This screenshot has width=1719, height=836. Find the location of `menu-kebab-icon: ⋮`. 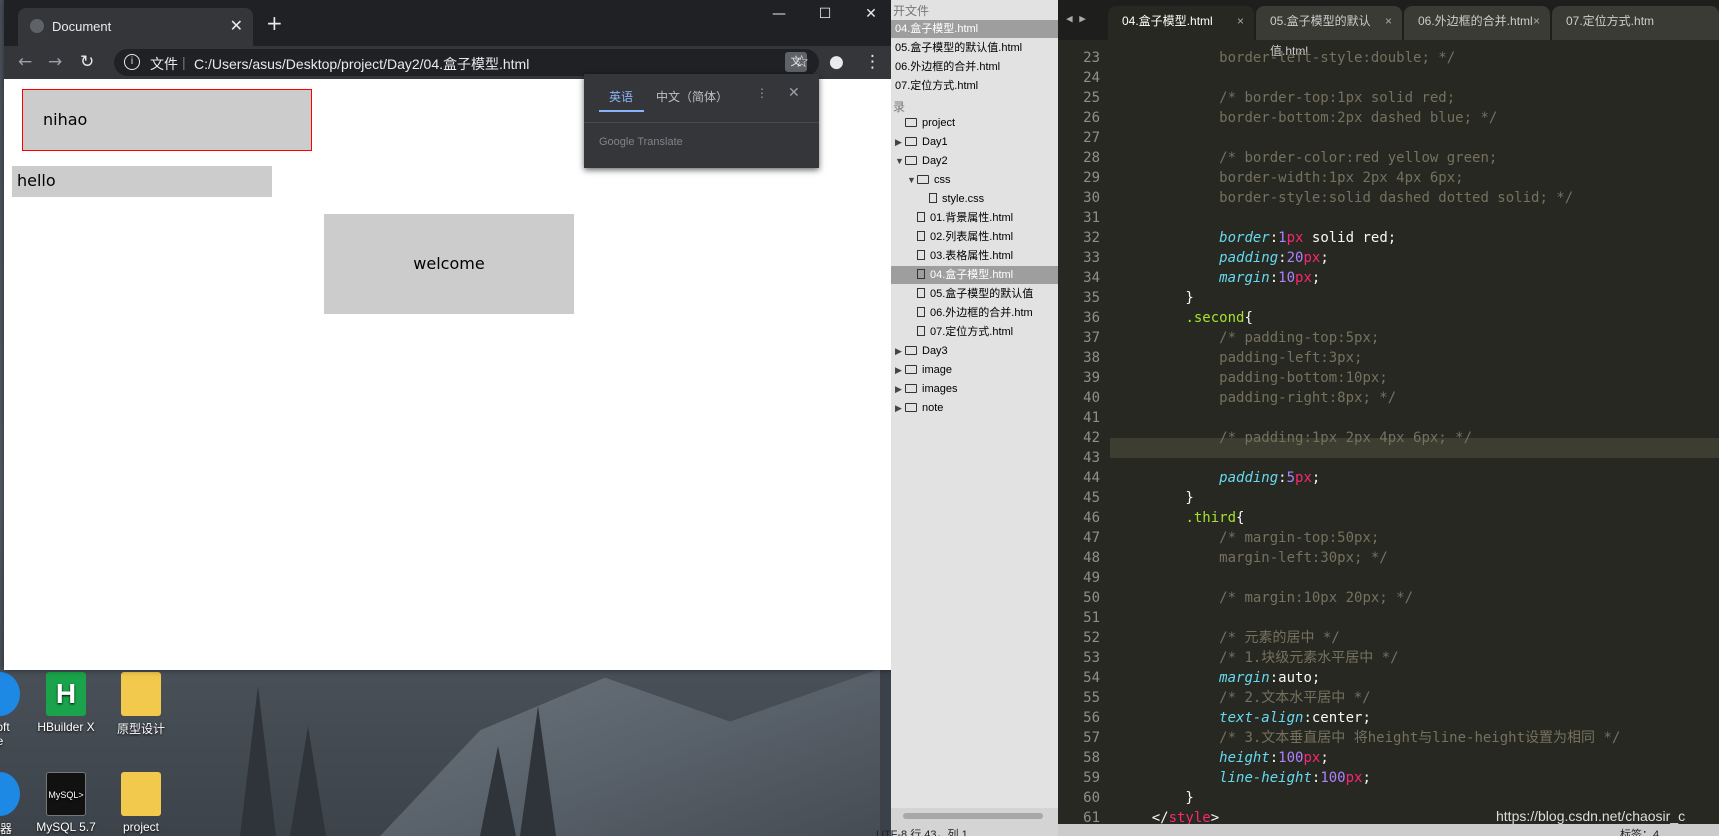

menu-kebab-icon: ⋮ is located at coordinates (872, 62).